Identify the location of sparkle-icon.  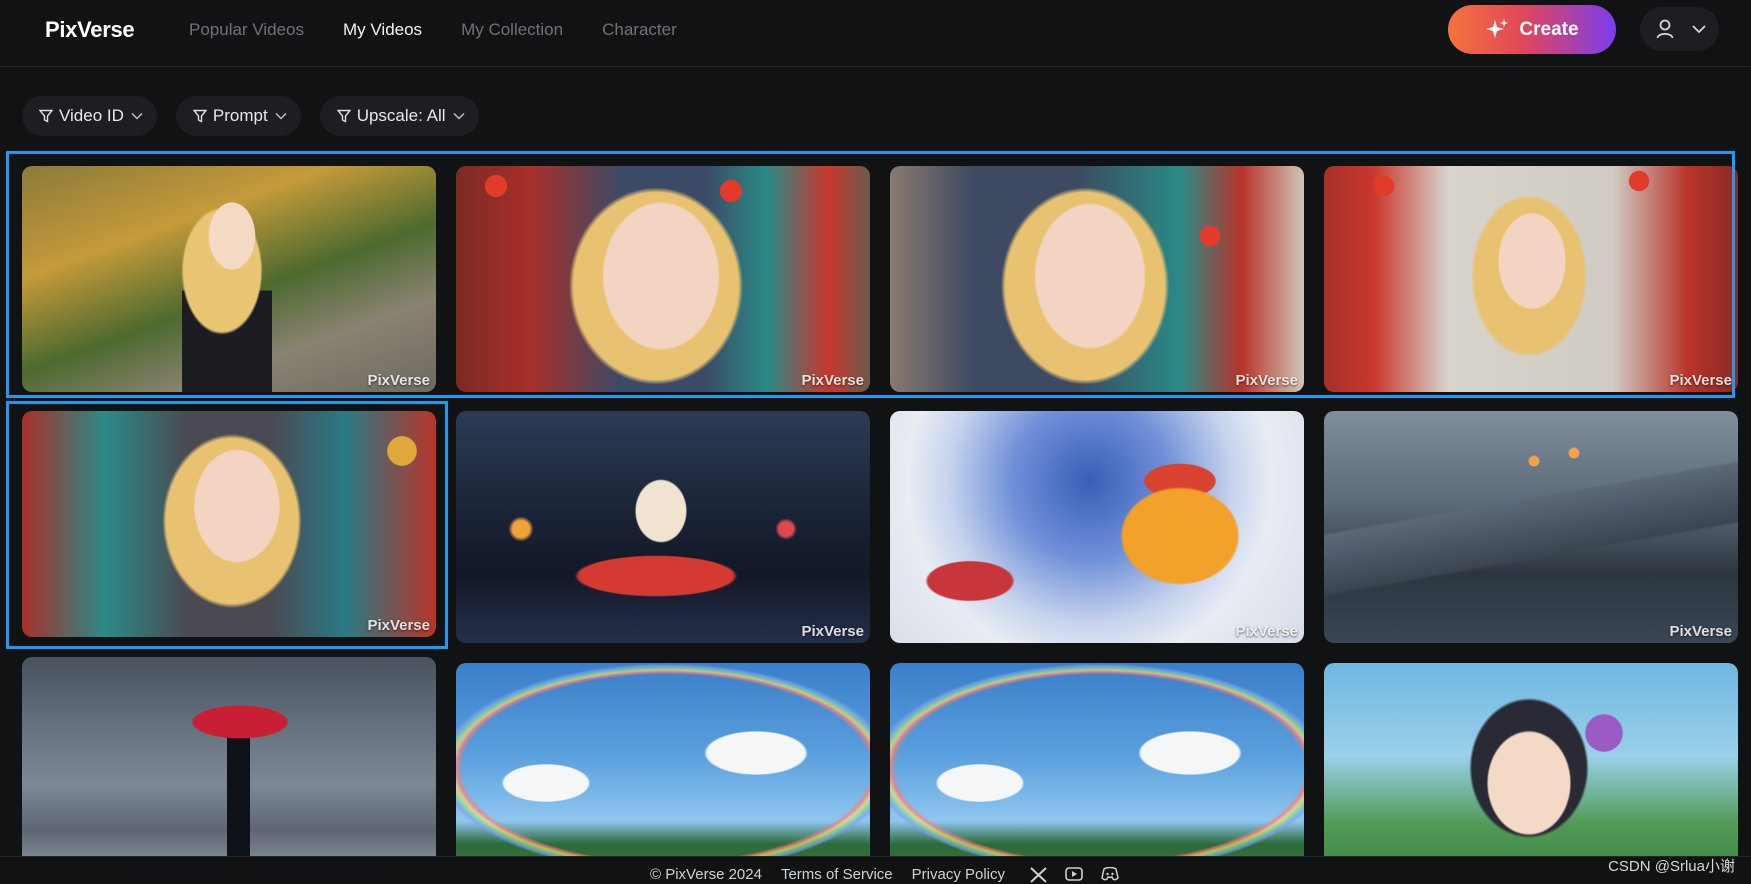
(1497, 28).